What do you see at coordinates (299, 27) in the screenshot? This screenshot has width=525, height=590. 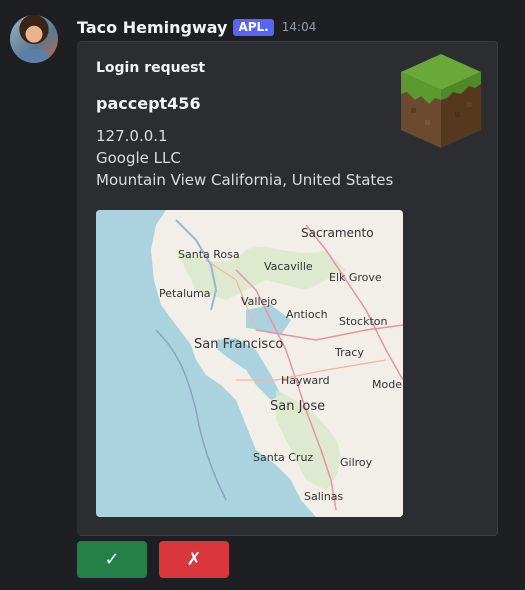 I see `message-timestamp: 14:04` at bounding box center [299, 27].